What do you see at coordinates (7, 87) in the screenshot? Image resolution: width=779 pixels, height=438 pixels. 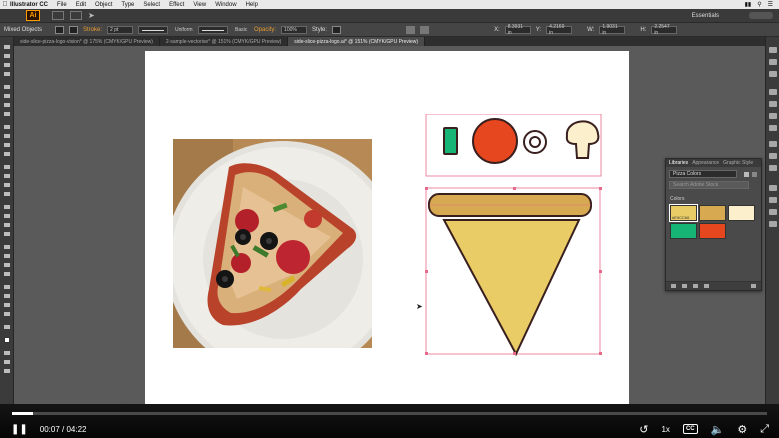 I see `pen-tool-icon` at bounding box center [7, 87].